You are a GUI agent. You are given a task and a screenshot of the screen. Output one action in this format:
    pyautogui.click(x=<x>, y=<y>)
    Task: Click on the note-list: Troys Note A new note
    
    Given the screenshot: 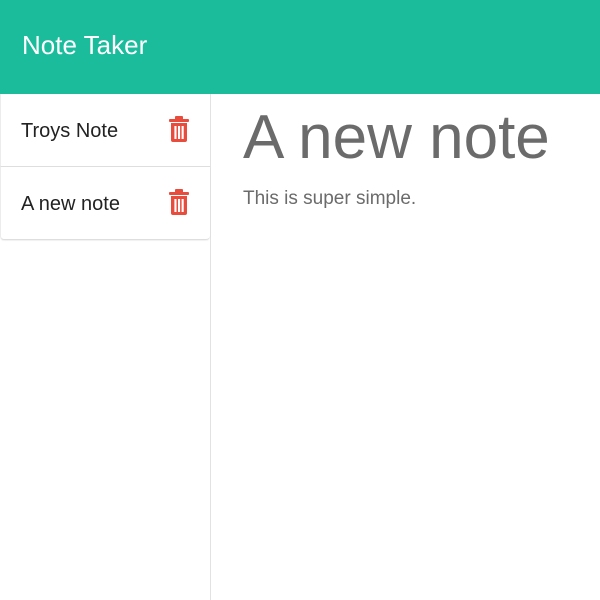 What is the action you would take?
    pyautogui.click(x=105, y=167)
    